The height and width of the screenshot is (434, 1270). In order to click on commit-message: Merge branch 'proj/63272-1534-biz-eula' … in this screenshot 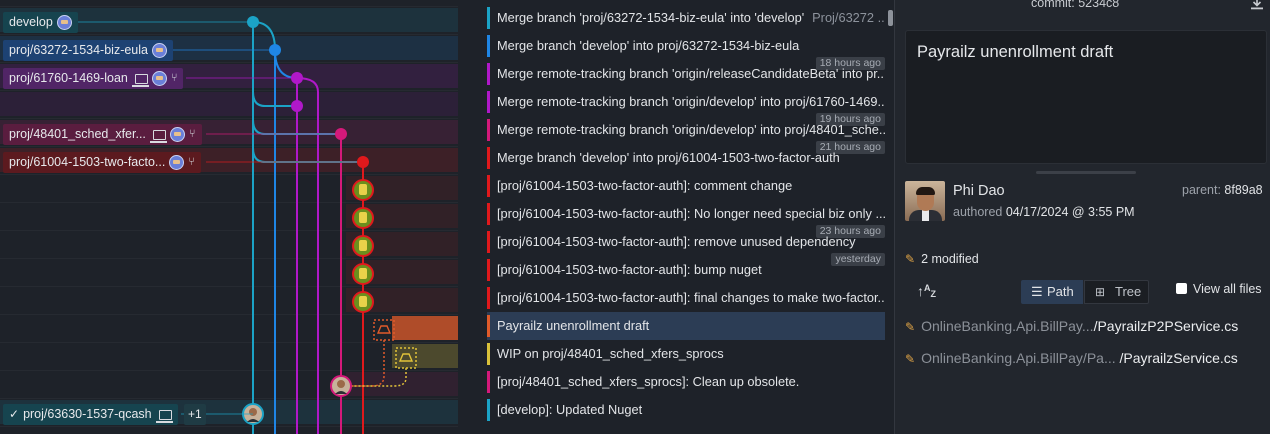, I will do `click(691, 18)`.